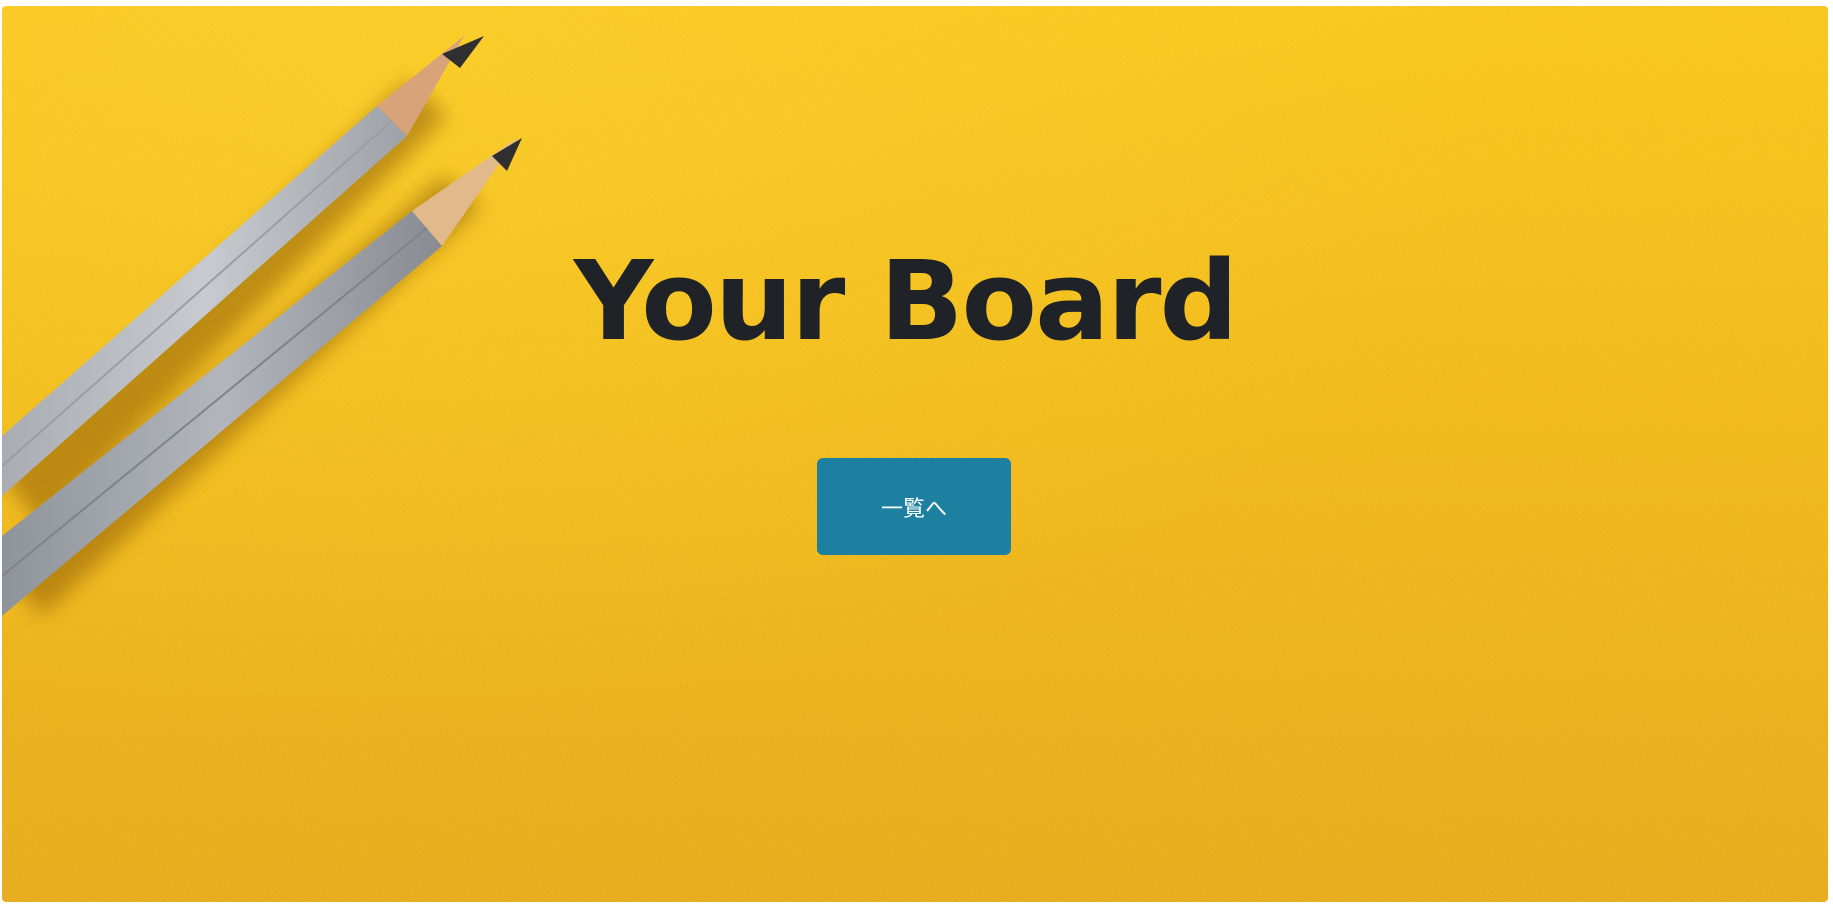  Describe the element at coordinates (1830, 454) in the screenshot. I see `window-edge` at that location.